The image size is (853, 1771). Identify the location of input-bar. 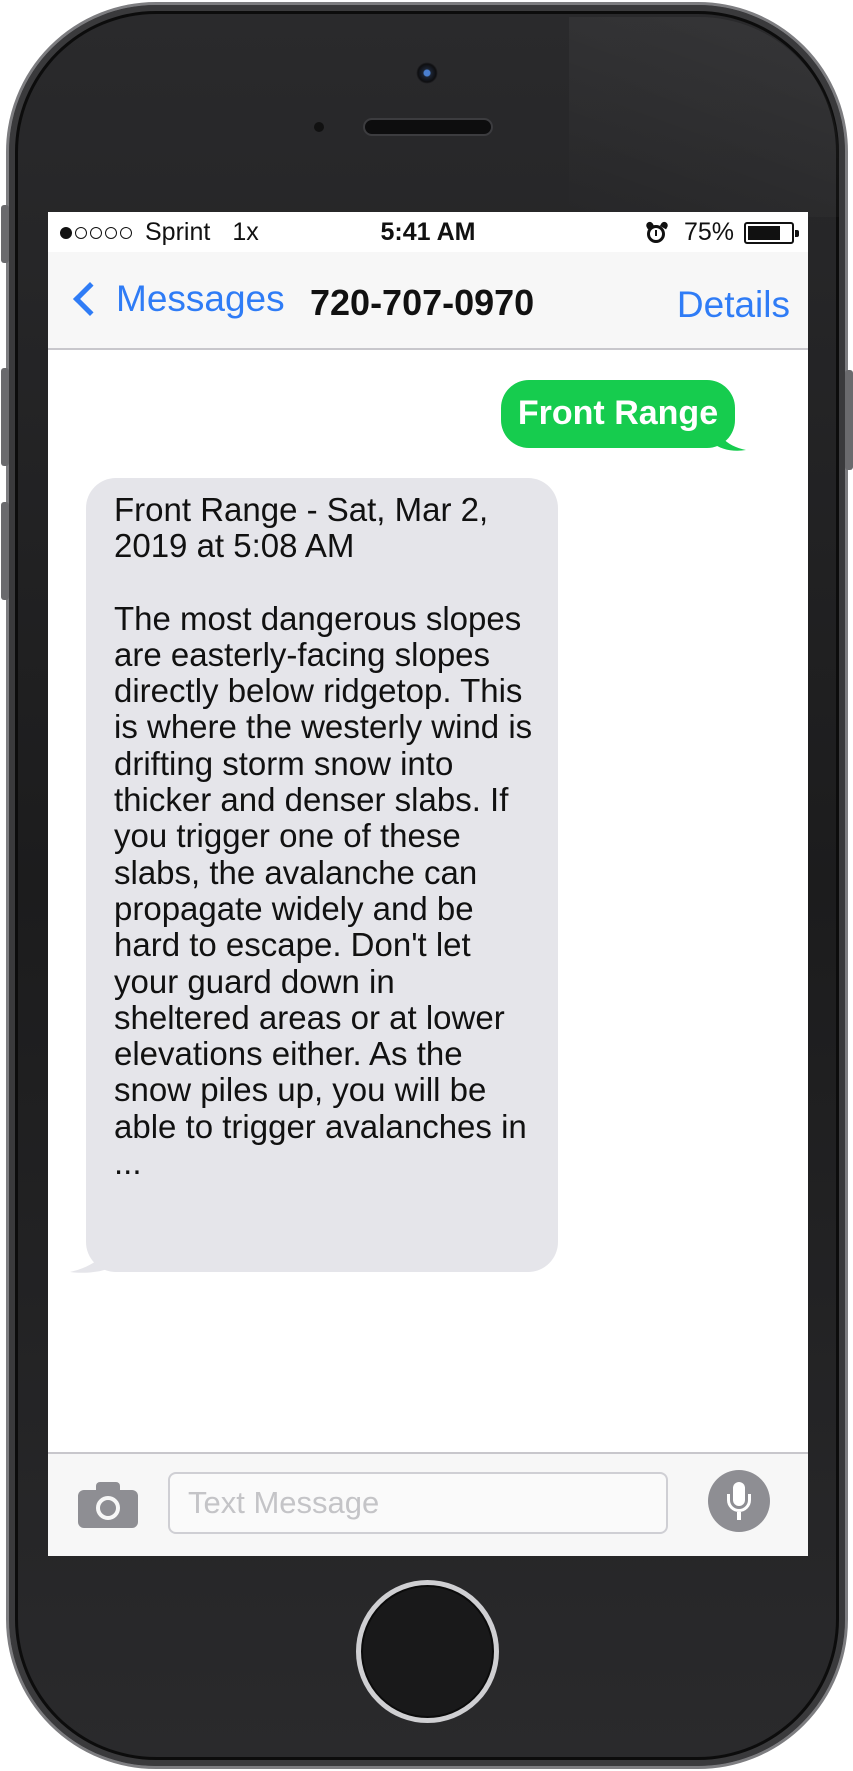
(428, 1504).